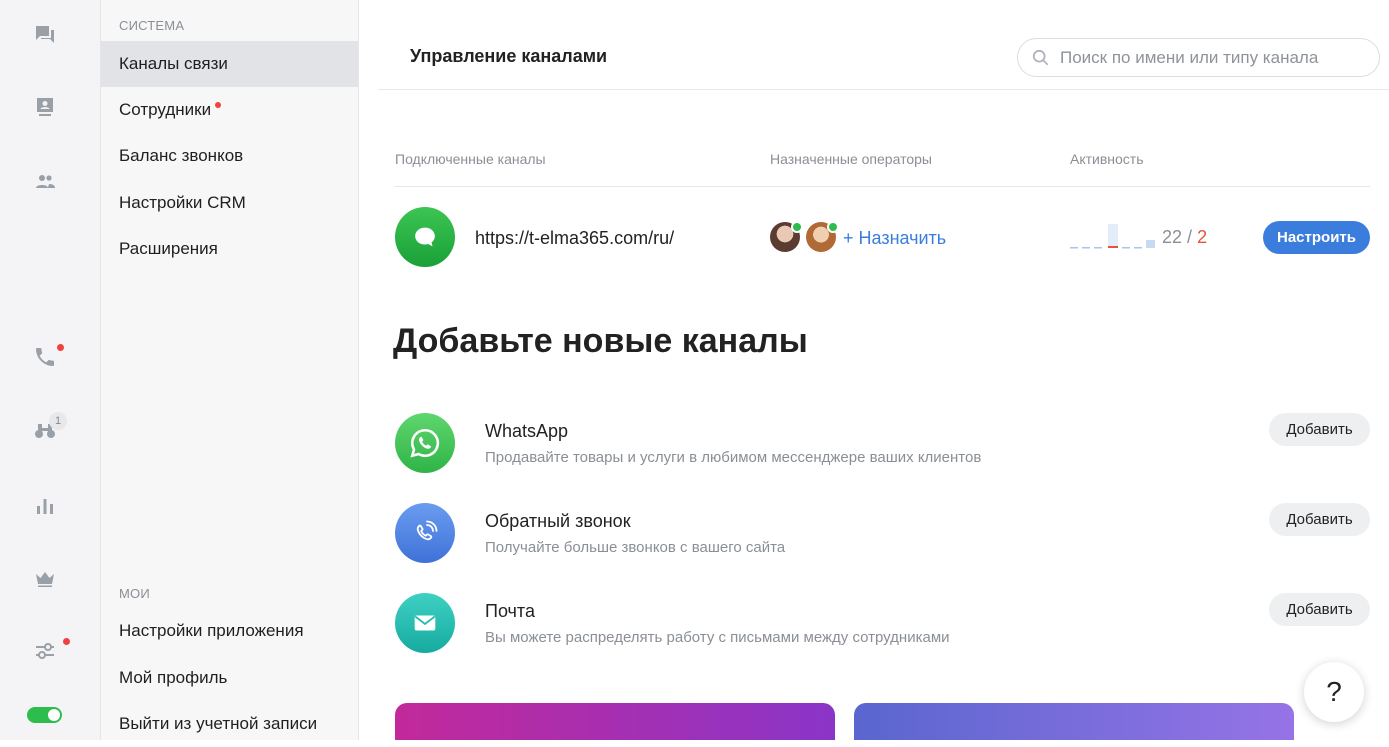  I want to click on chat-widget-icon, so click(425, 237).